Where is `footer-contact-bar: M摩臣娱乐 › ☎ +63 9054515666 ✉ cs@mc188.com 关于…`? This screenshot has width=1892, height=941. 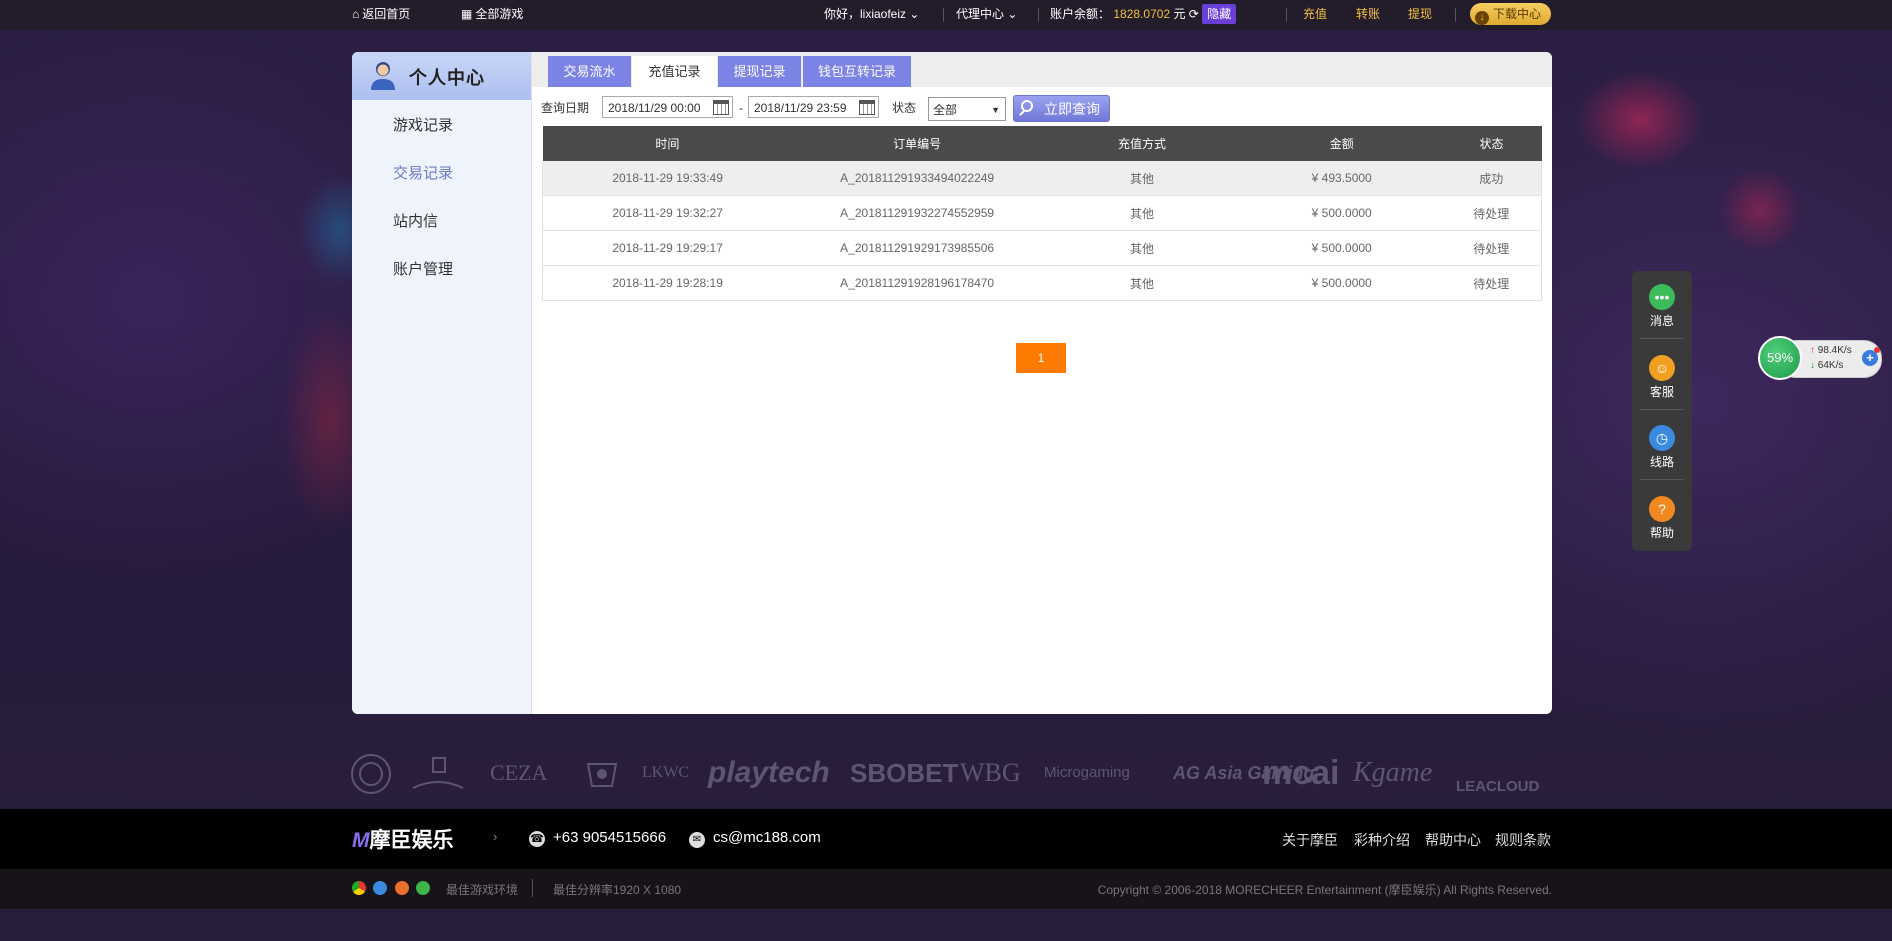
footer-contact-bar: M摩臣娱乐 › ☎ +63 9054515666 ✉ cs@mc188.com 关于… is located at coordinates (946, 839).